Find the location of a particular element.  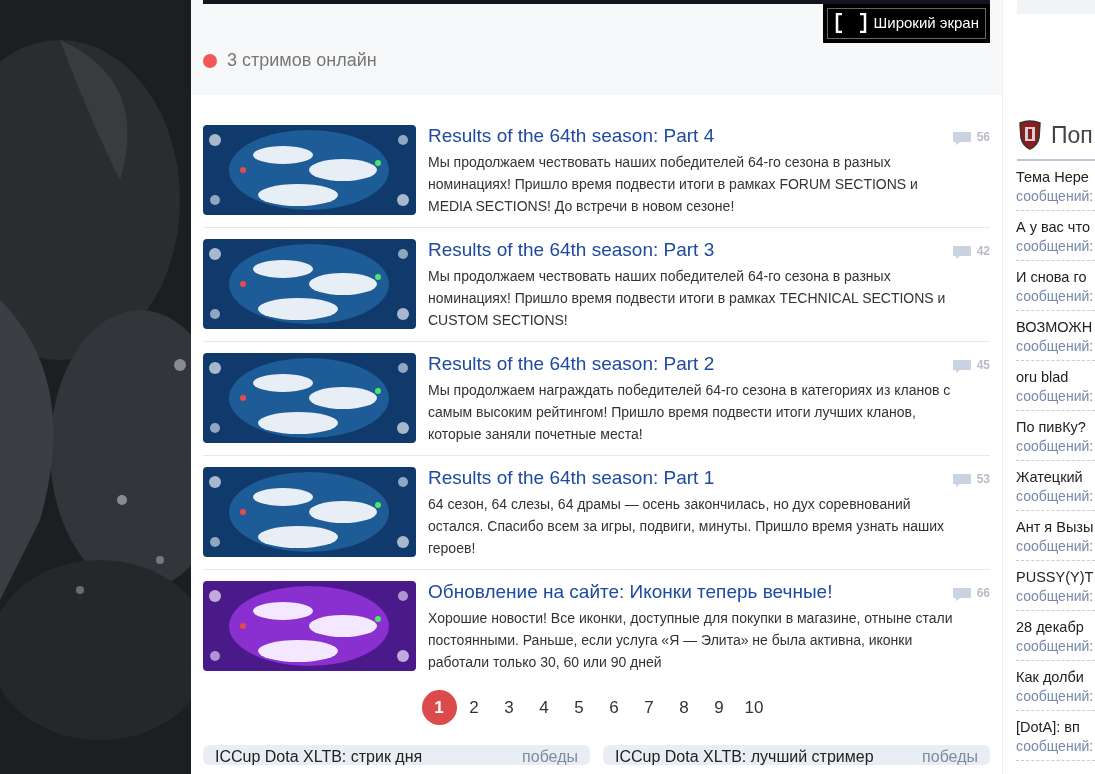

page-link: 6 is located at coordinates (614, 707).